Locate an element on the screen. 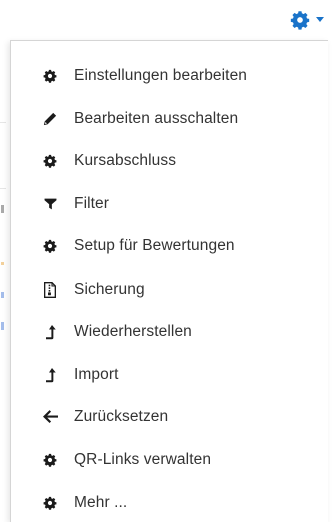 Image resolution: width=332 pixels, height=522 pixels. menu-item-sicherung: Sicherung is located at coordinates (170, 290).